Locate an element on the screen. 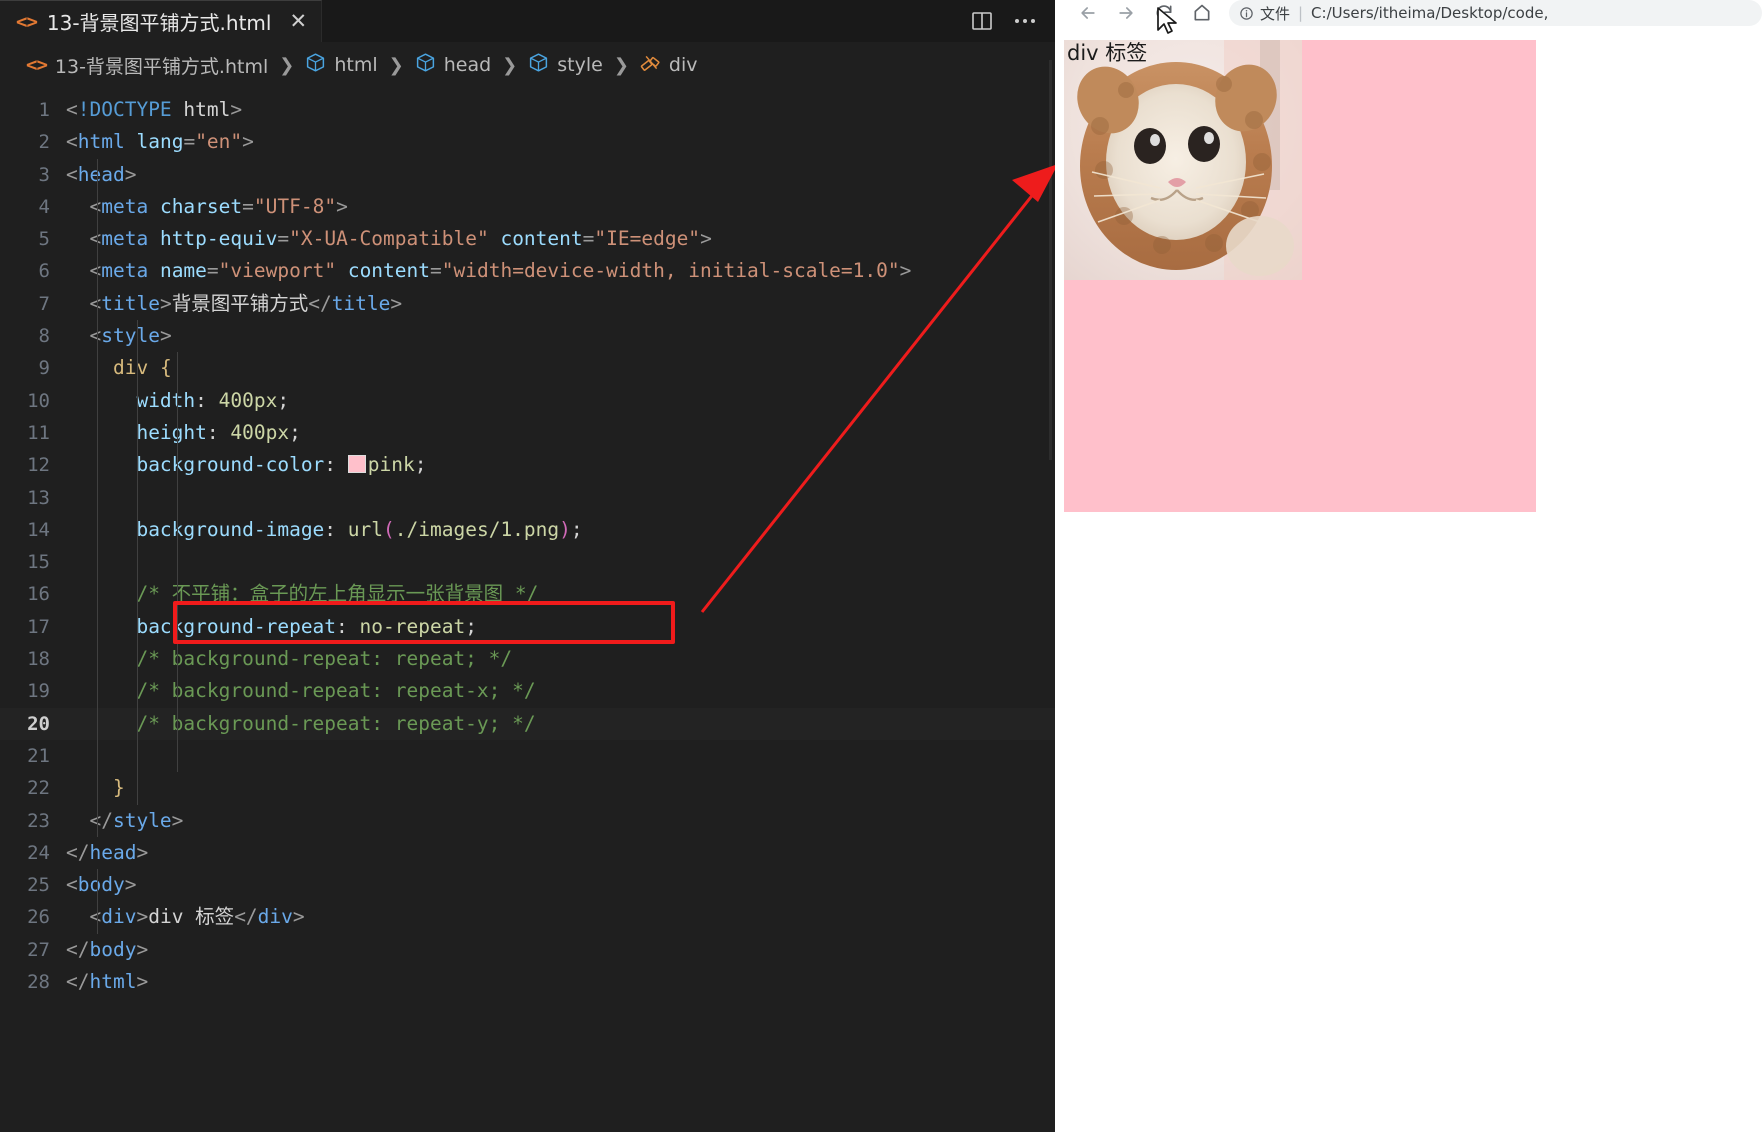  line-text: <!DOCTYPE html> is located at coordinates (154, 109).